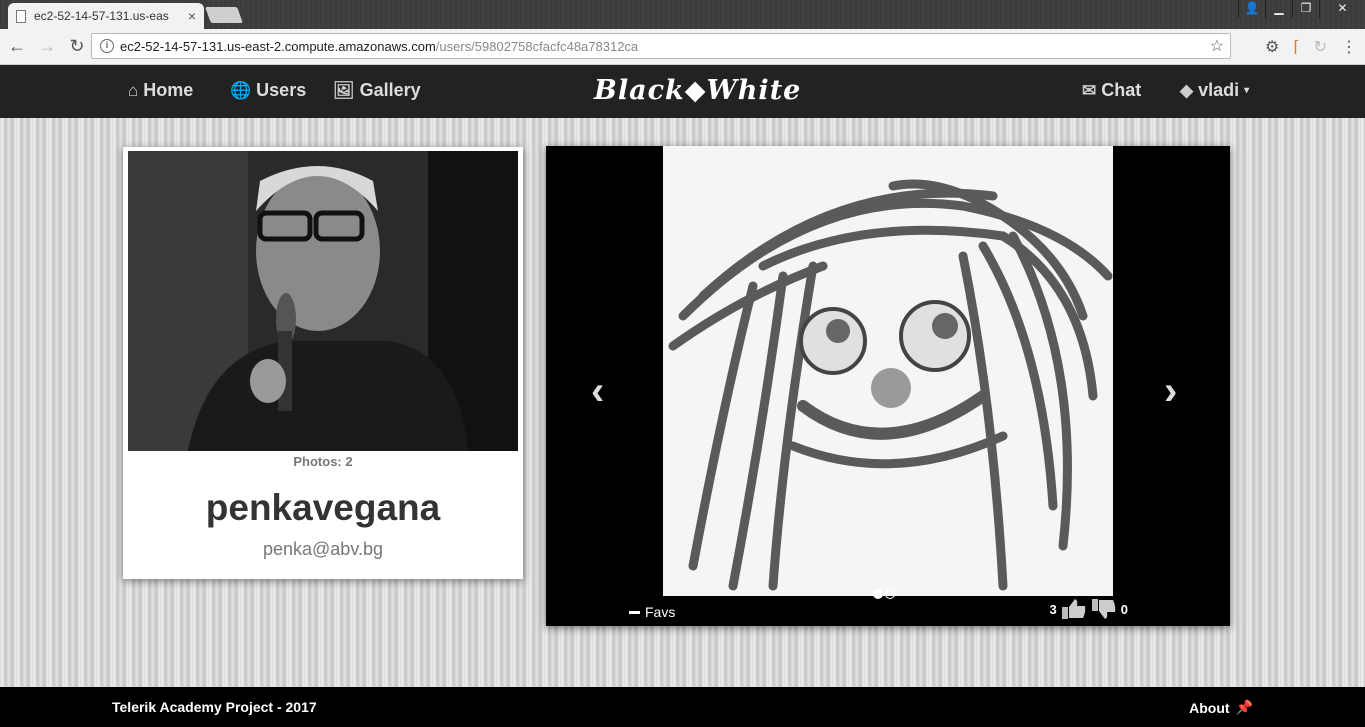 The image size is (1365, 727). What do you see at coordinates (1104, 609) in the screenshot?
I see `thumbs-down-icon` at bounding box center [1104, 609].